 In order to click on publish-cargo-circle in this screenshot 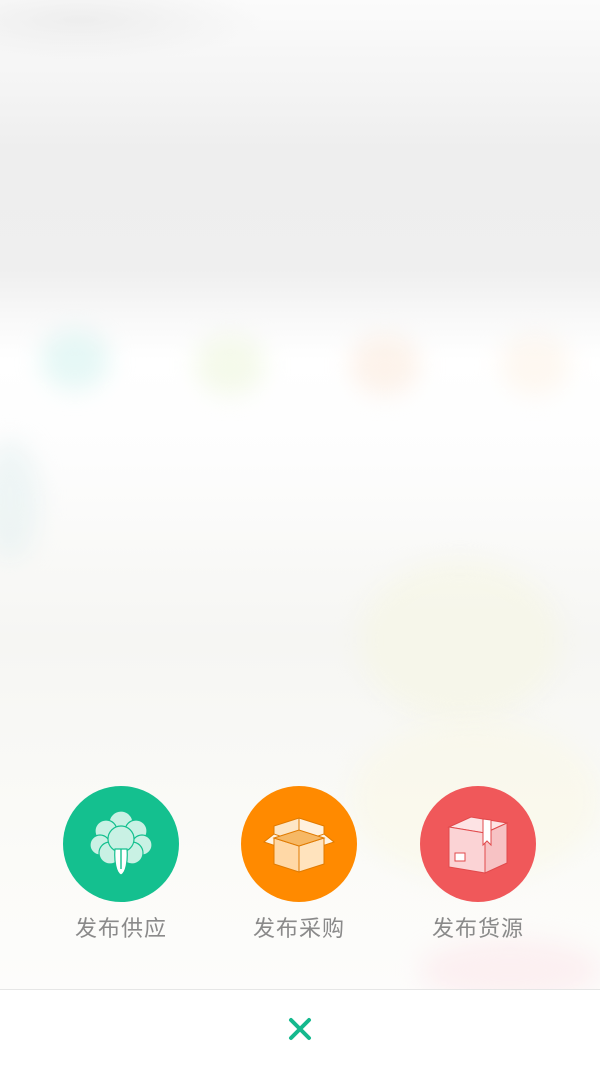, I will do `click(478, 844)`.